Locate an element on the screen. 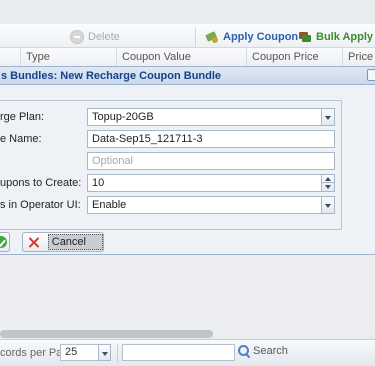 This screenshot has height=366, width=375. coupon-icon is located at coordinates (212, 37).